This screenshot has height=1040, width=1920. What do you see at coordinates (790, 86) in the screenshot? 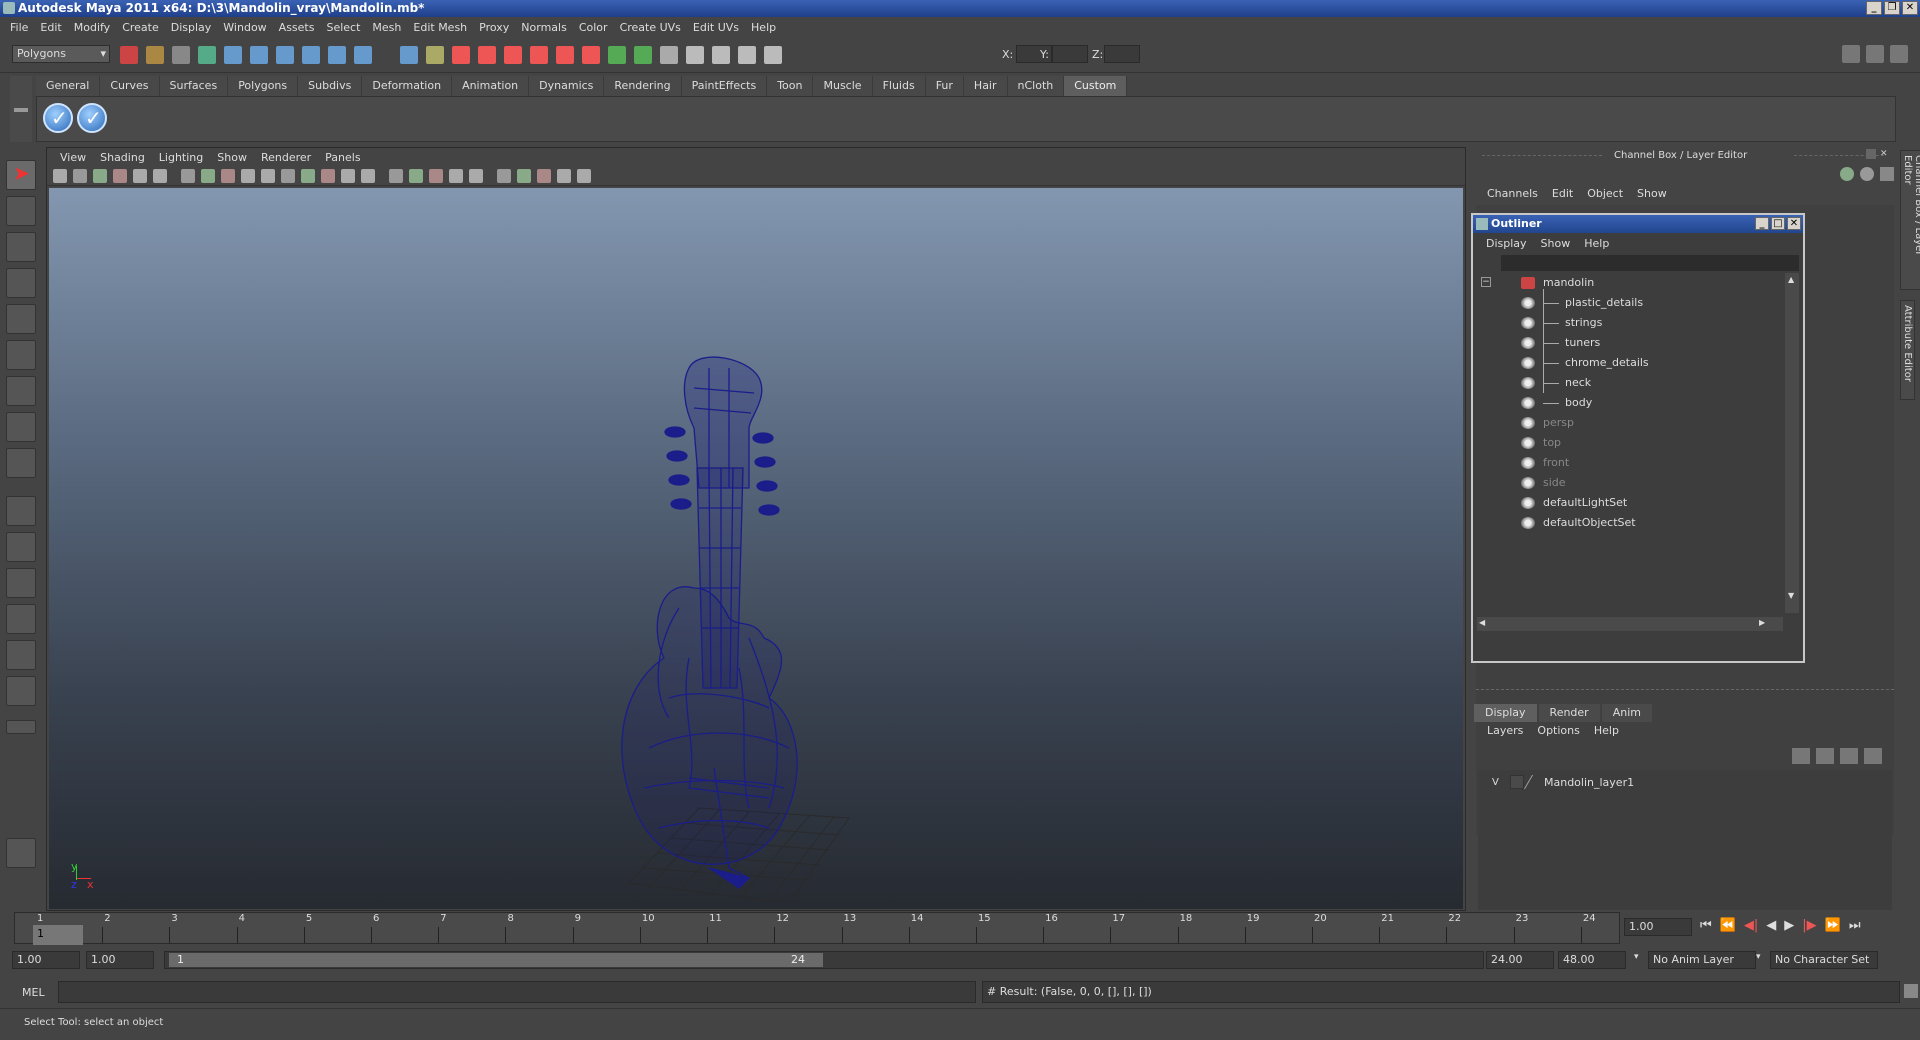
I see `shelf-tab-toon: Toon` at bounding box center [790, 86].